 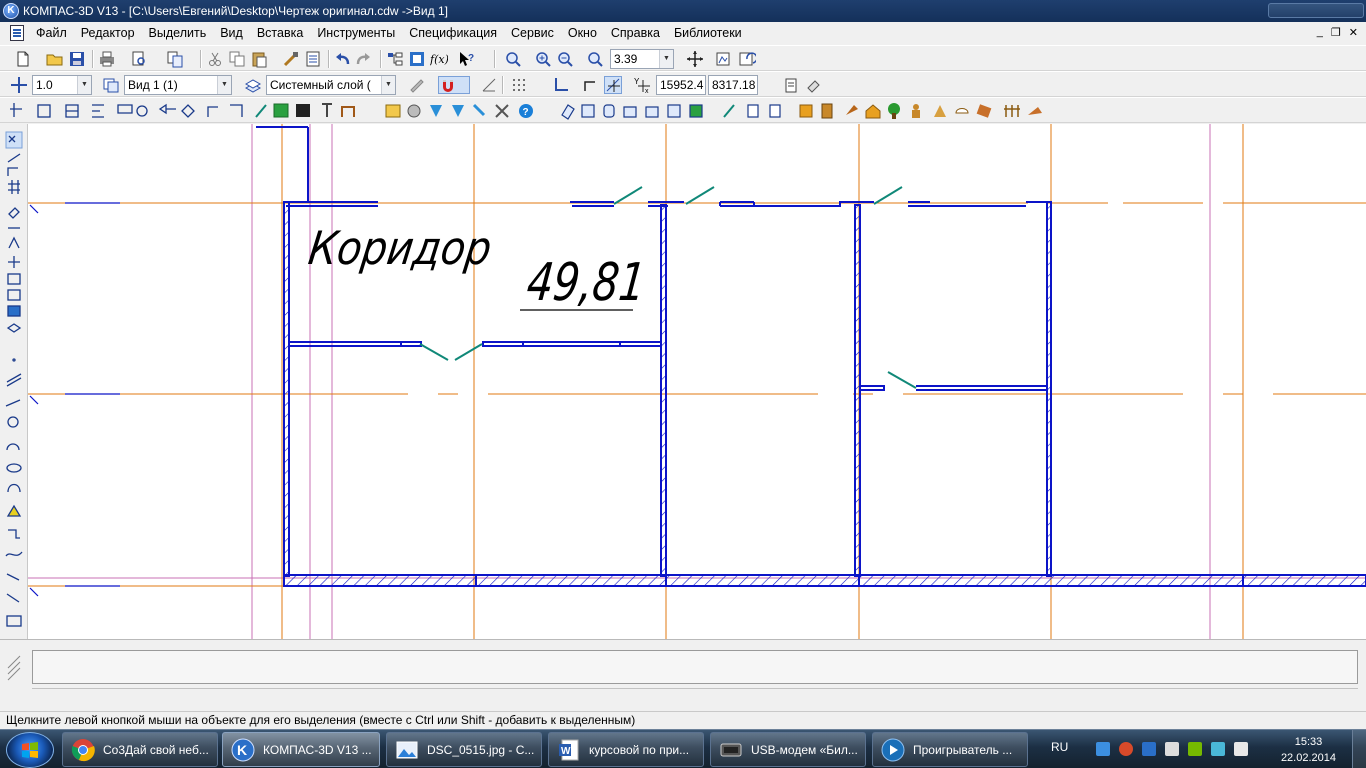 What do you see at coordinates (19, 85) in the screenshot?
I see `cursor-step-icon` at bounding box center [19, 85].